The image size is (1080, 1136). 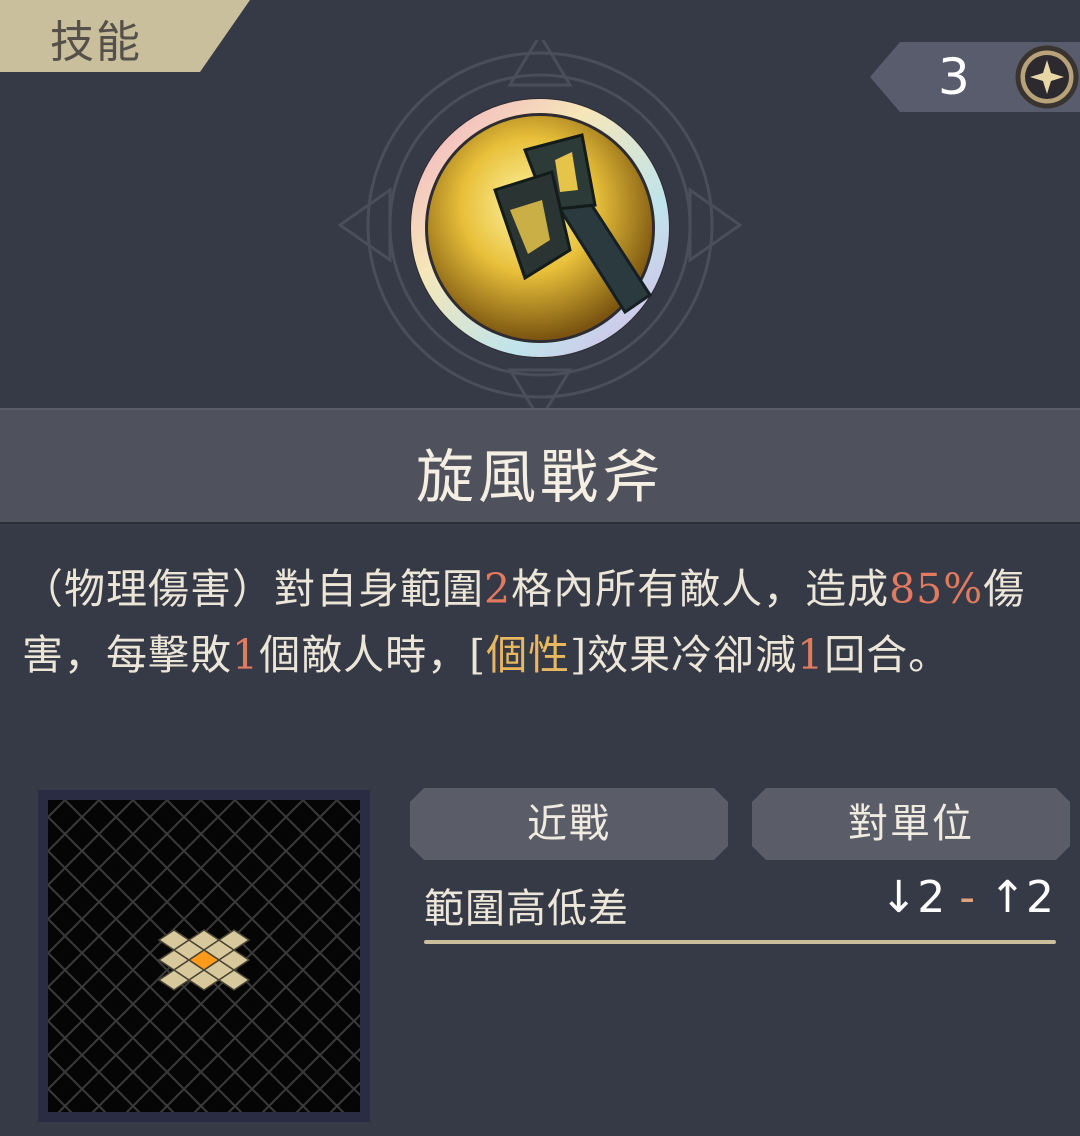 What do you see at coordinates (887, 655) in the screenshot?
I see `desc-text: 回合。` at bounding box center [887, 655].